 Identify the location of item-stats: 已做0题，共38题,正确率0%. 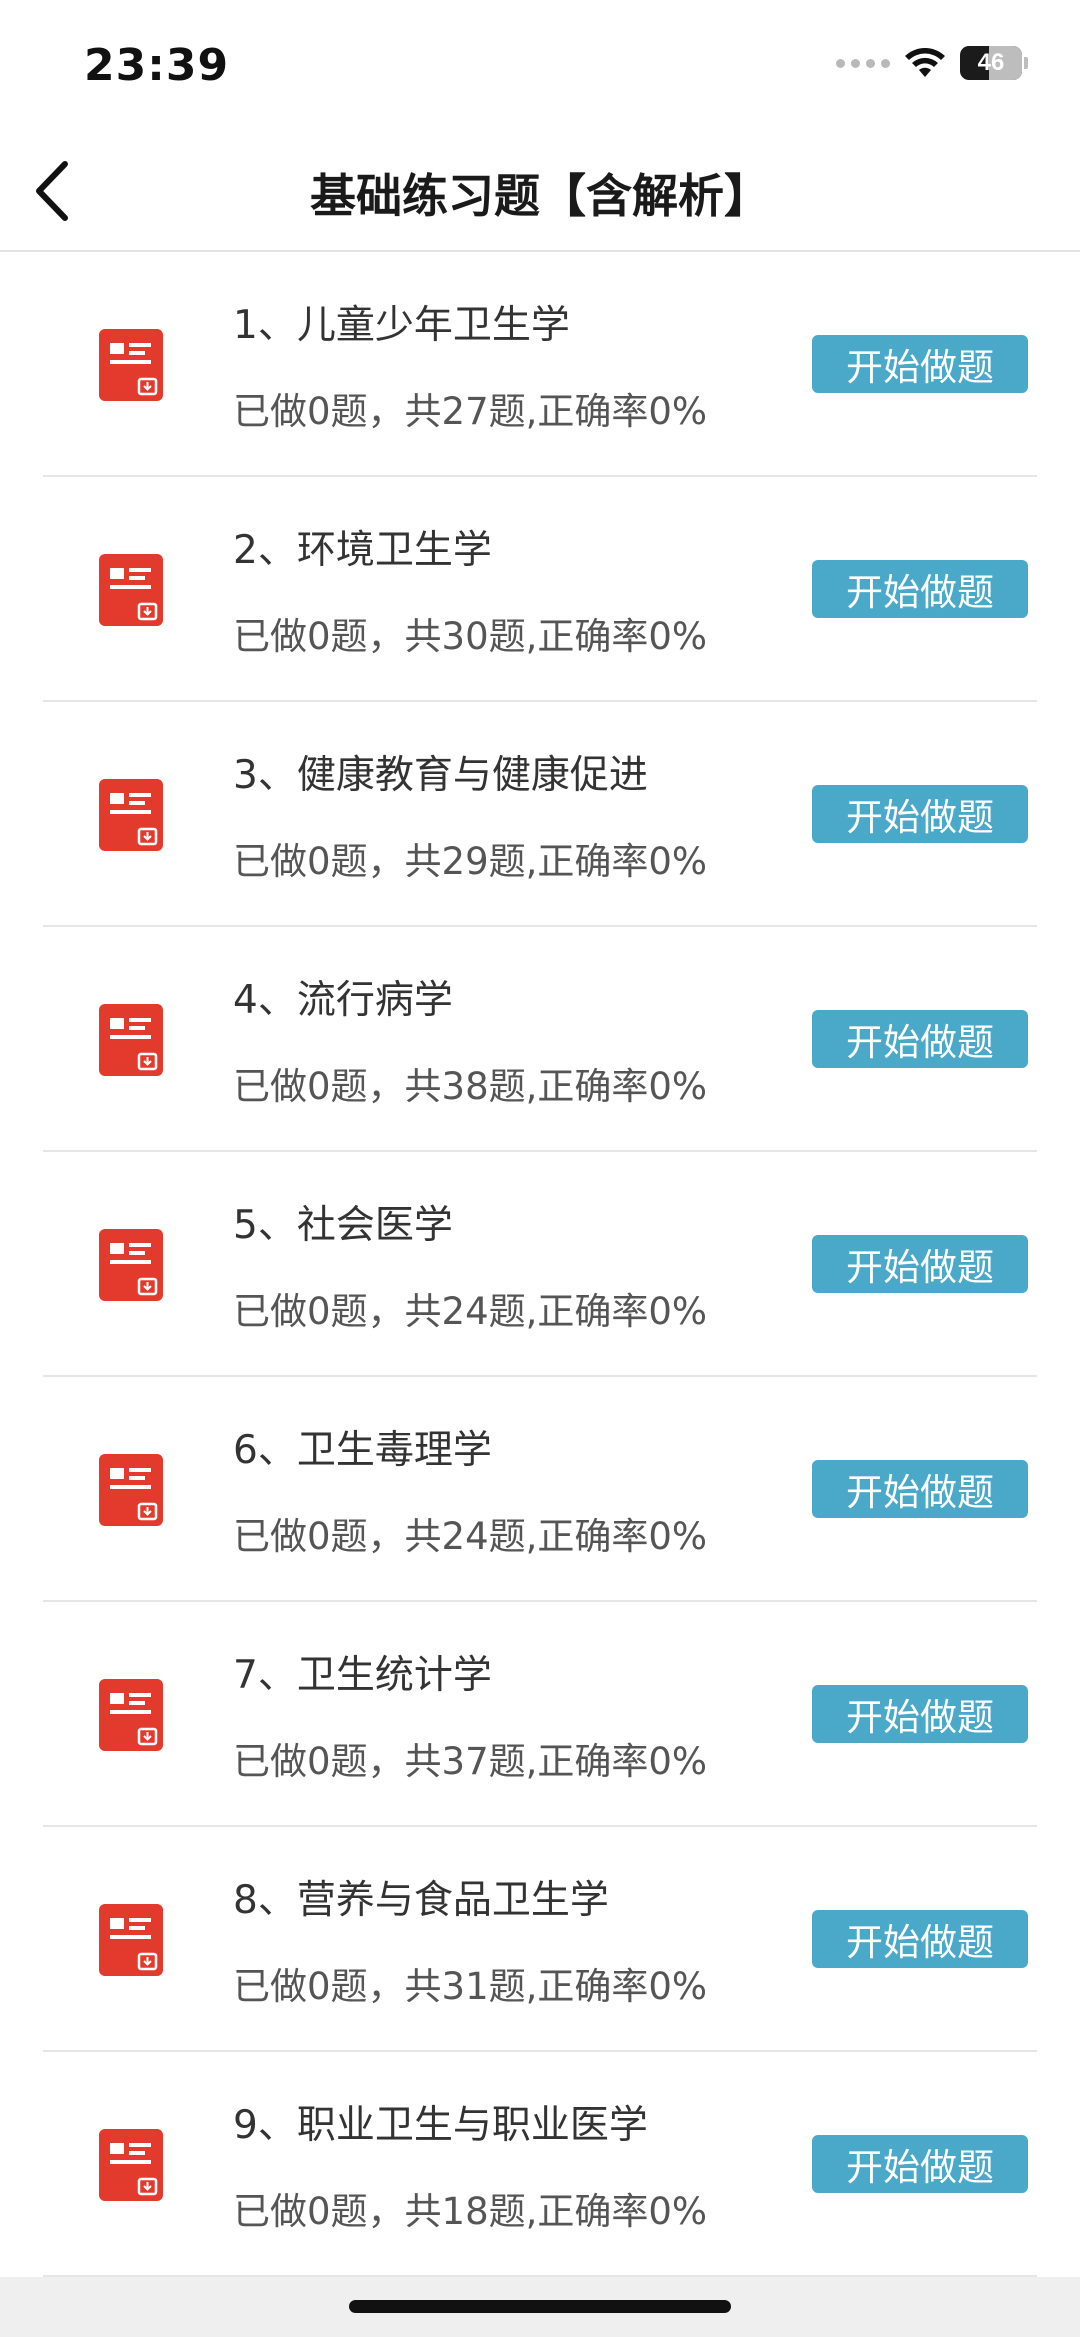
(470, 1086).